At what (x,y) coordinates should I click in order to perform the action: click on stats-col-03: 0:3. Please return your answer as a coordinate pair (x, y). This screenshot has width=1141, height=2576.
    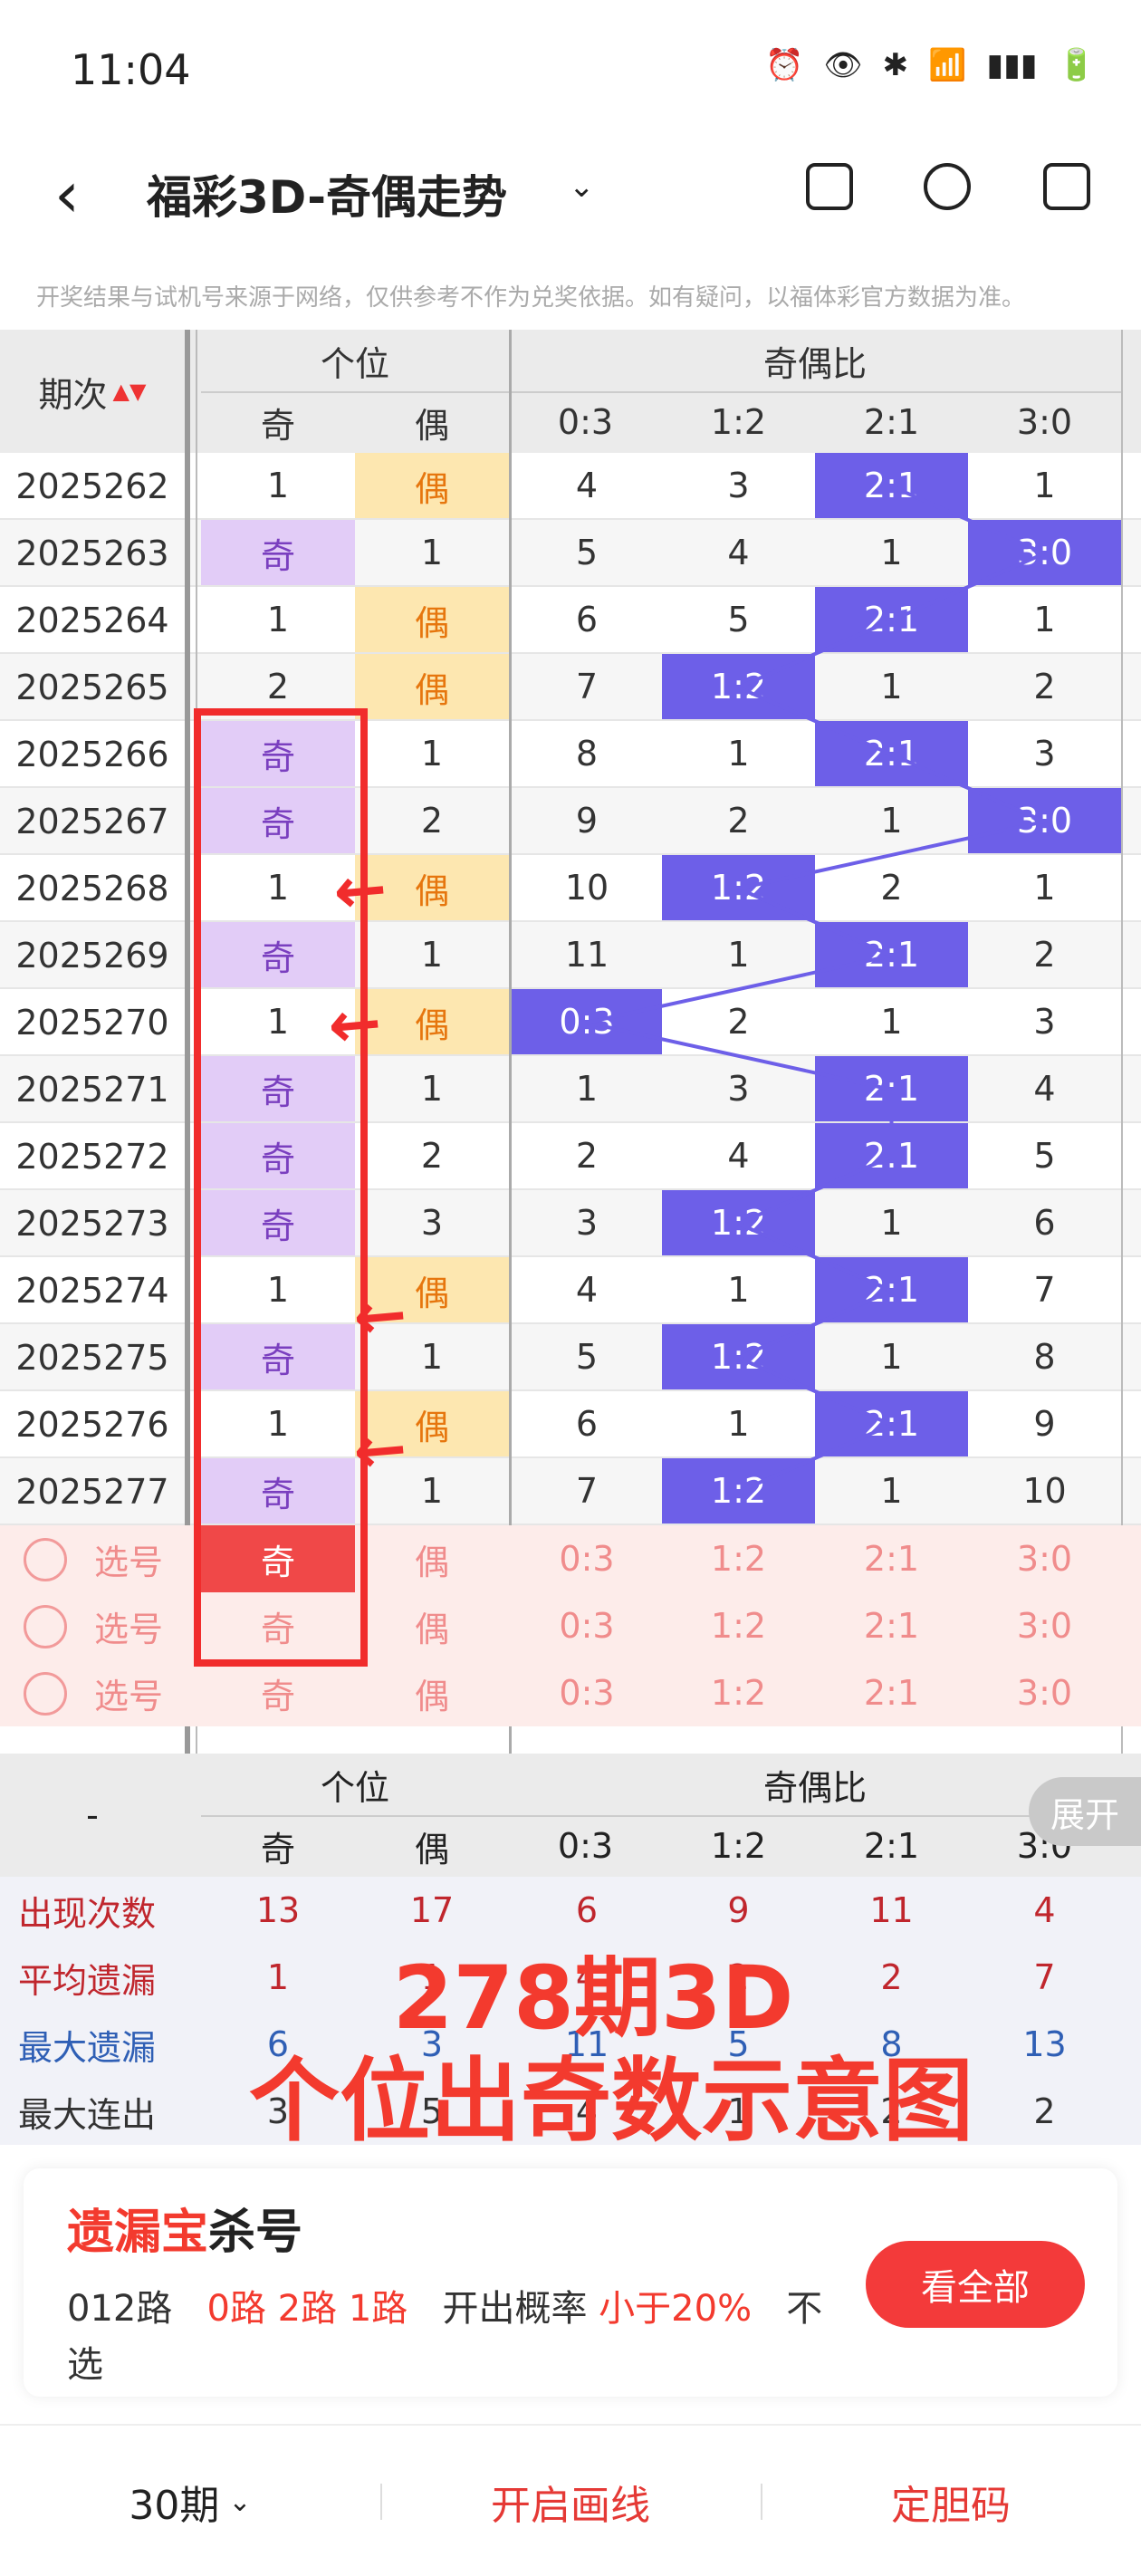
    Looking at the image, I should click on (585, 1846).